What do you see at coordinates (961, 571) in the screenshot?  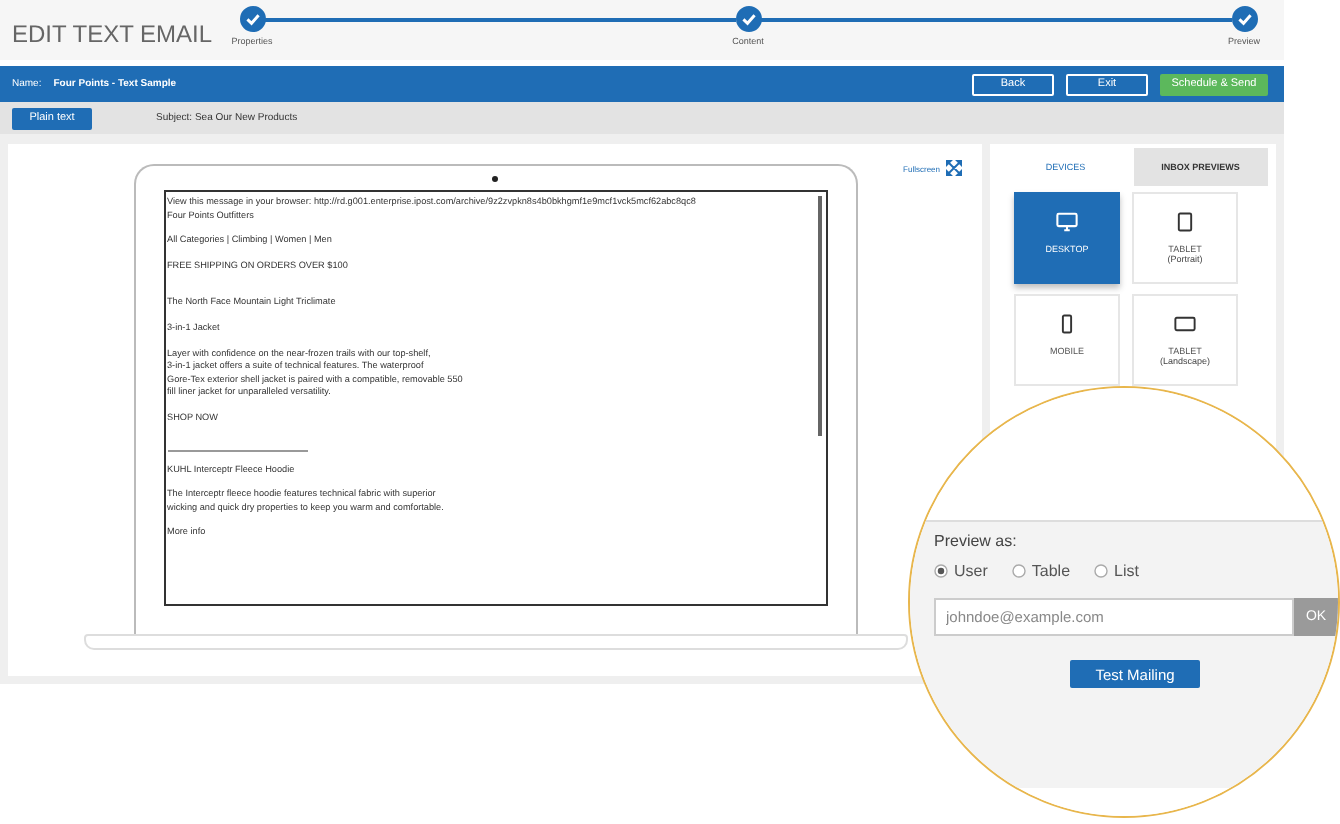 I see `radio-option: User` at bounding box center [961, 571].